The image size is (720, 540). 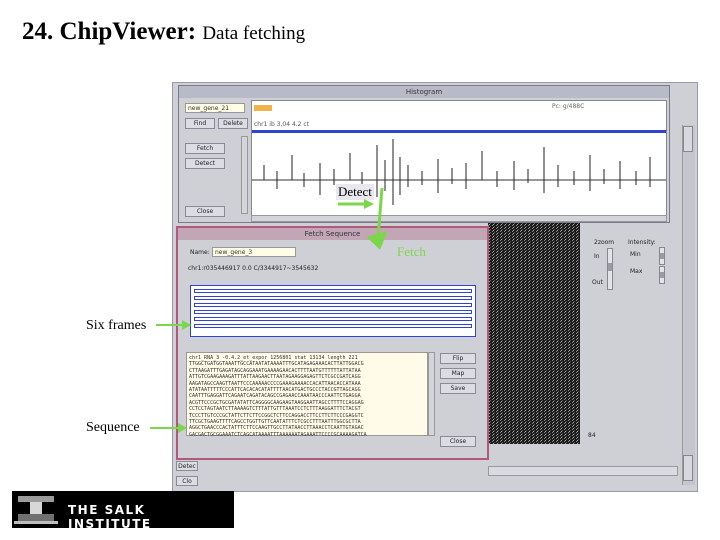 I want to click on histogram-plot: chr1 ib 3,04 4.2 ct Pc: g/488C, so click(x=459, y=159).